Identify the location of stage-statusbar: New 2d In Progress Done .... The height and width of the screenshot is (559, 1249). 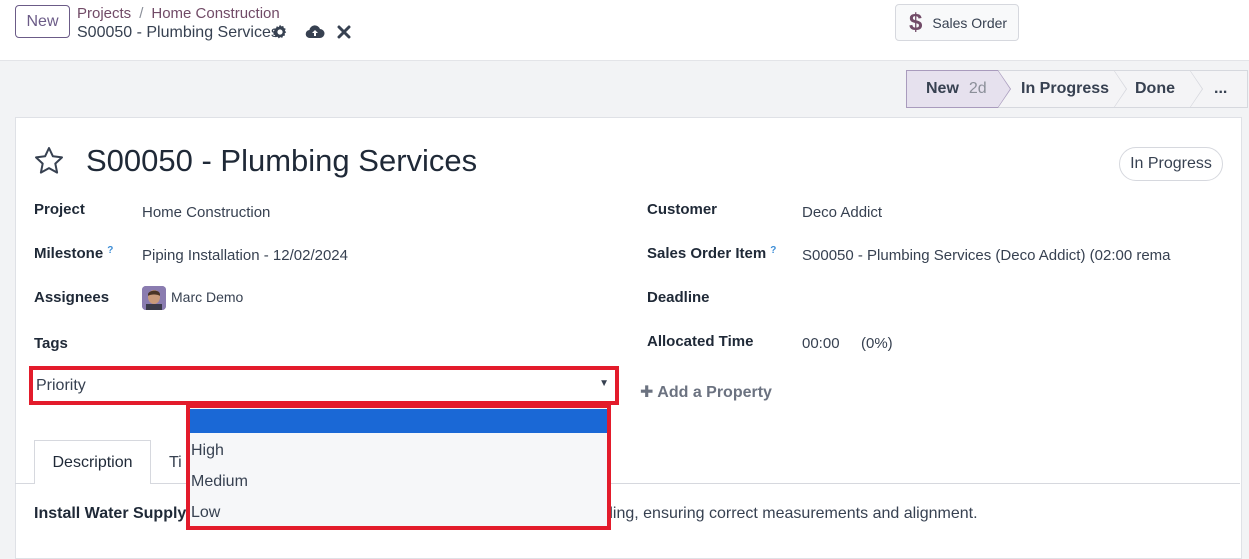
(1077, 89).